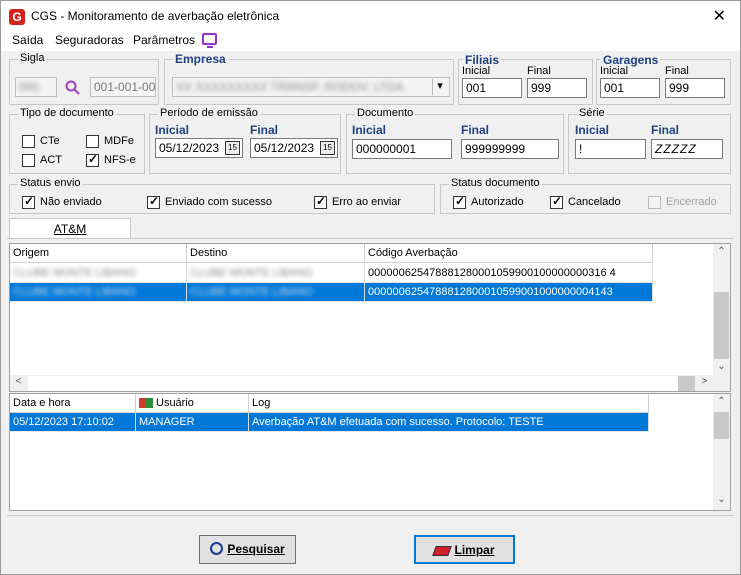 The width and height of the screenshot is (741, 575). Describe the element at coordinates (218, 202) in the screenshot. I see `enviado-sucesso-label: Enviado com sucesso` at that location.